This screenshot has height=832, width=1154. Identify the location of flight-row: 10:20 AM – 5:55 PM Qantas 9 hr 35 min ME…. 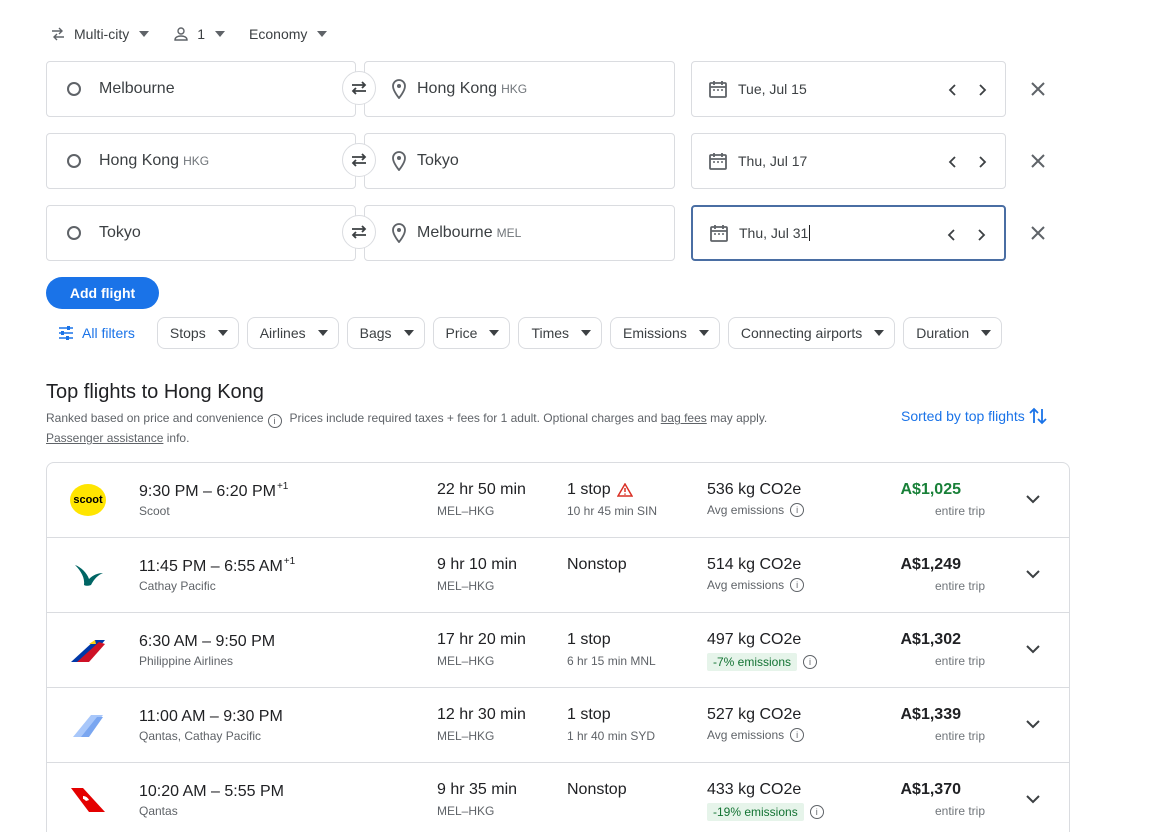
(558, 797).